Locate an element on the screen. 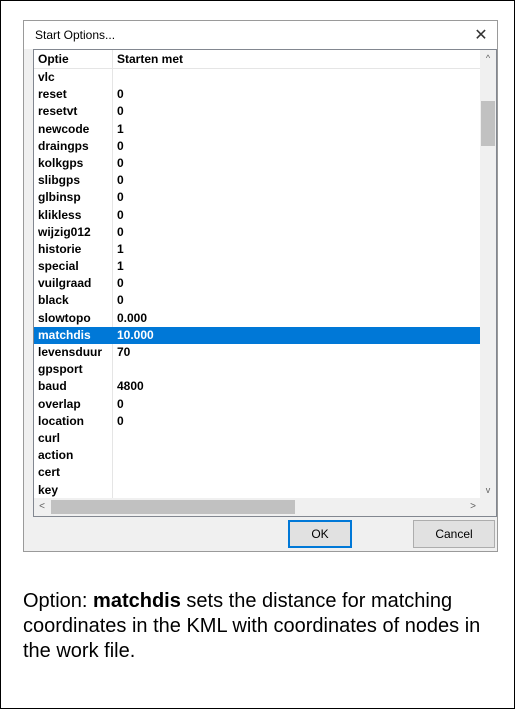 Image resolution: width=515 pixels, height=709 pixels. list-header: Optie Starten met is located at coordinates (257, 59).